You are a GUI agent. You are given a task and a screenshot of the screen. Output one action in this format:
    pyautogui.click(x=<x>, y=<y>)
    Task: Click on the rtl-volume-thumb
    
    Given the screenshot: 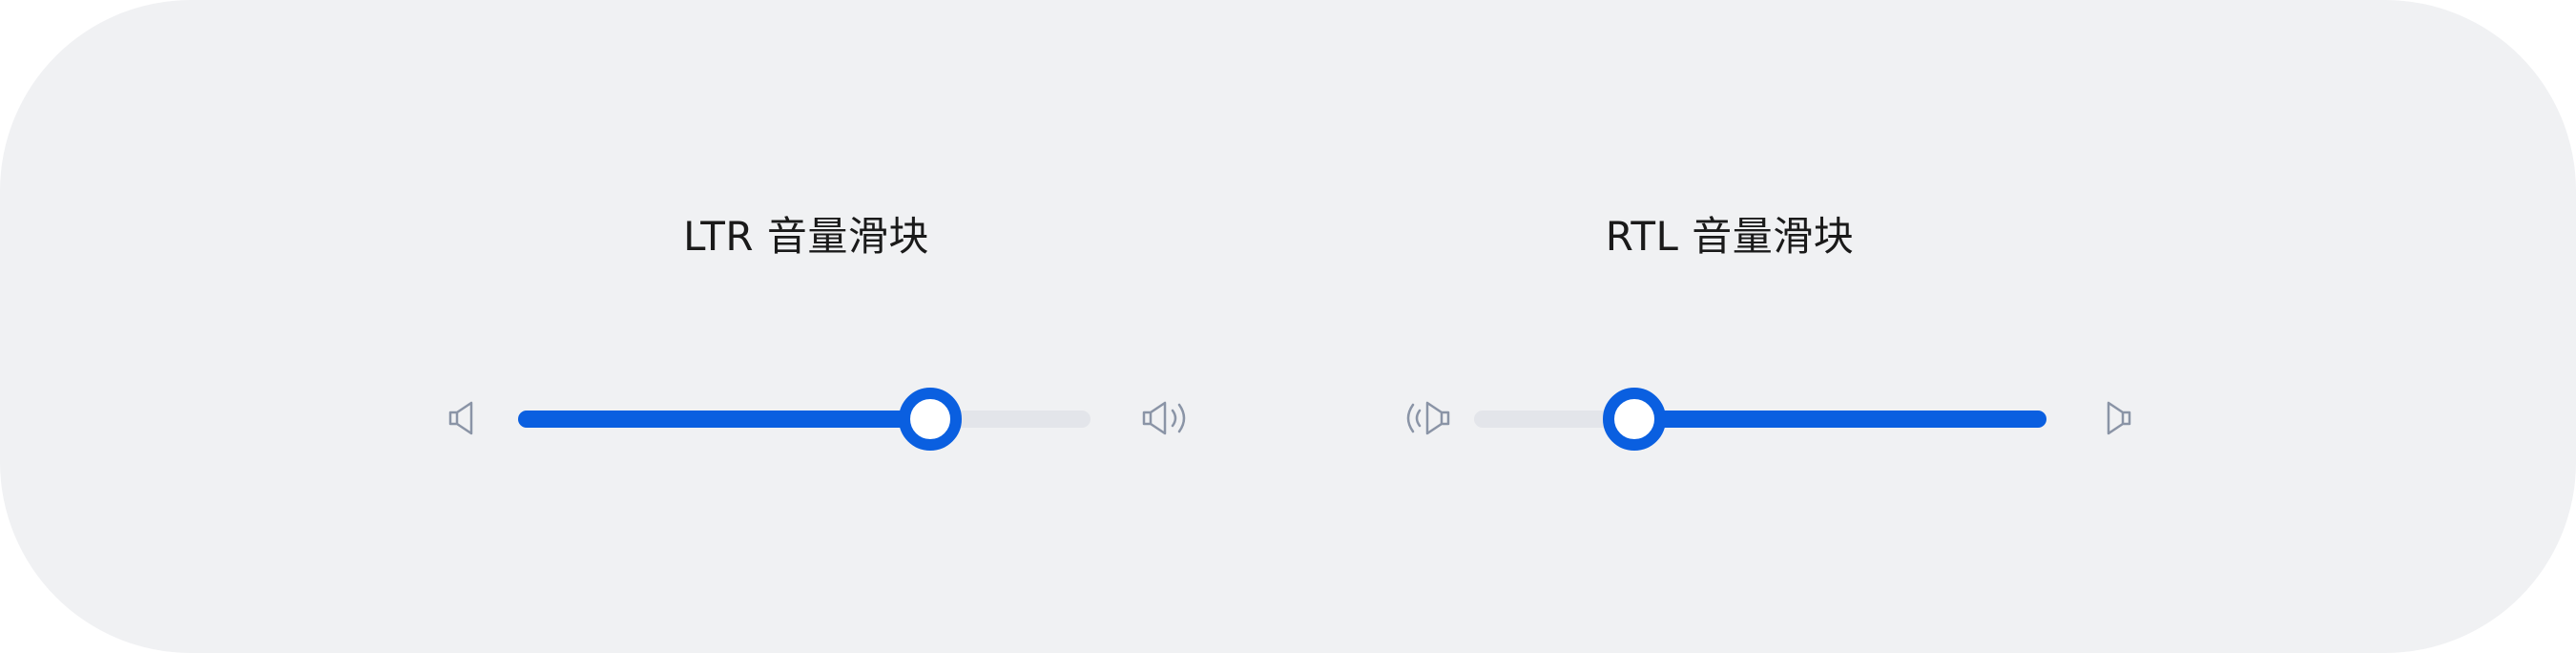 What is the action you would take?
    pyautogui.click(x=1634, y=419)
    